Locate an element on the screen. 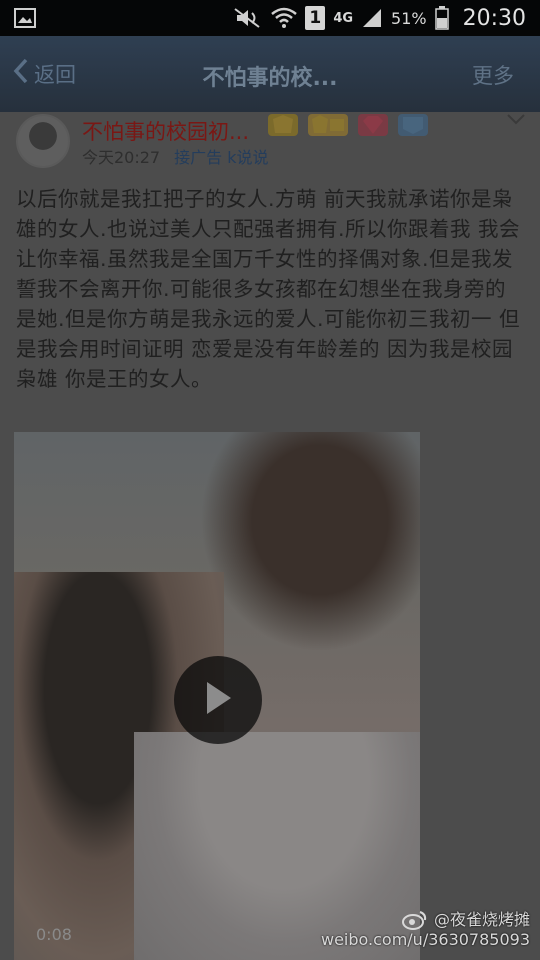 This screenshot has height=960, width=540. nav-bar: 返回 不怕事的校... 更多 is located at coordinates (270, 74).